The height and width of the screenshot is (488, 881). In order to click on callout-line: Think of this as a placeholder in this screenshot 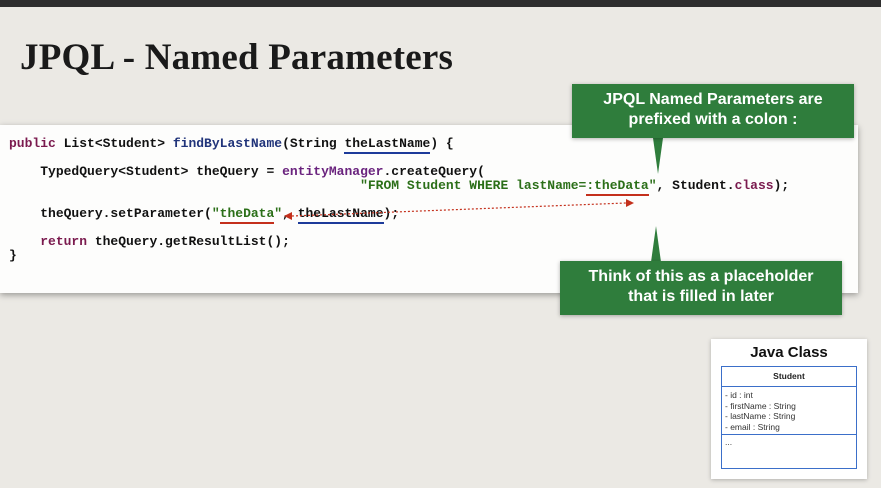, I will do `click(701, 276)`.